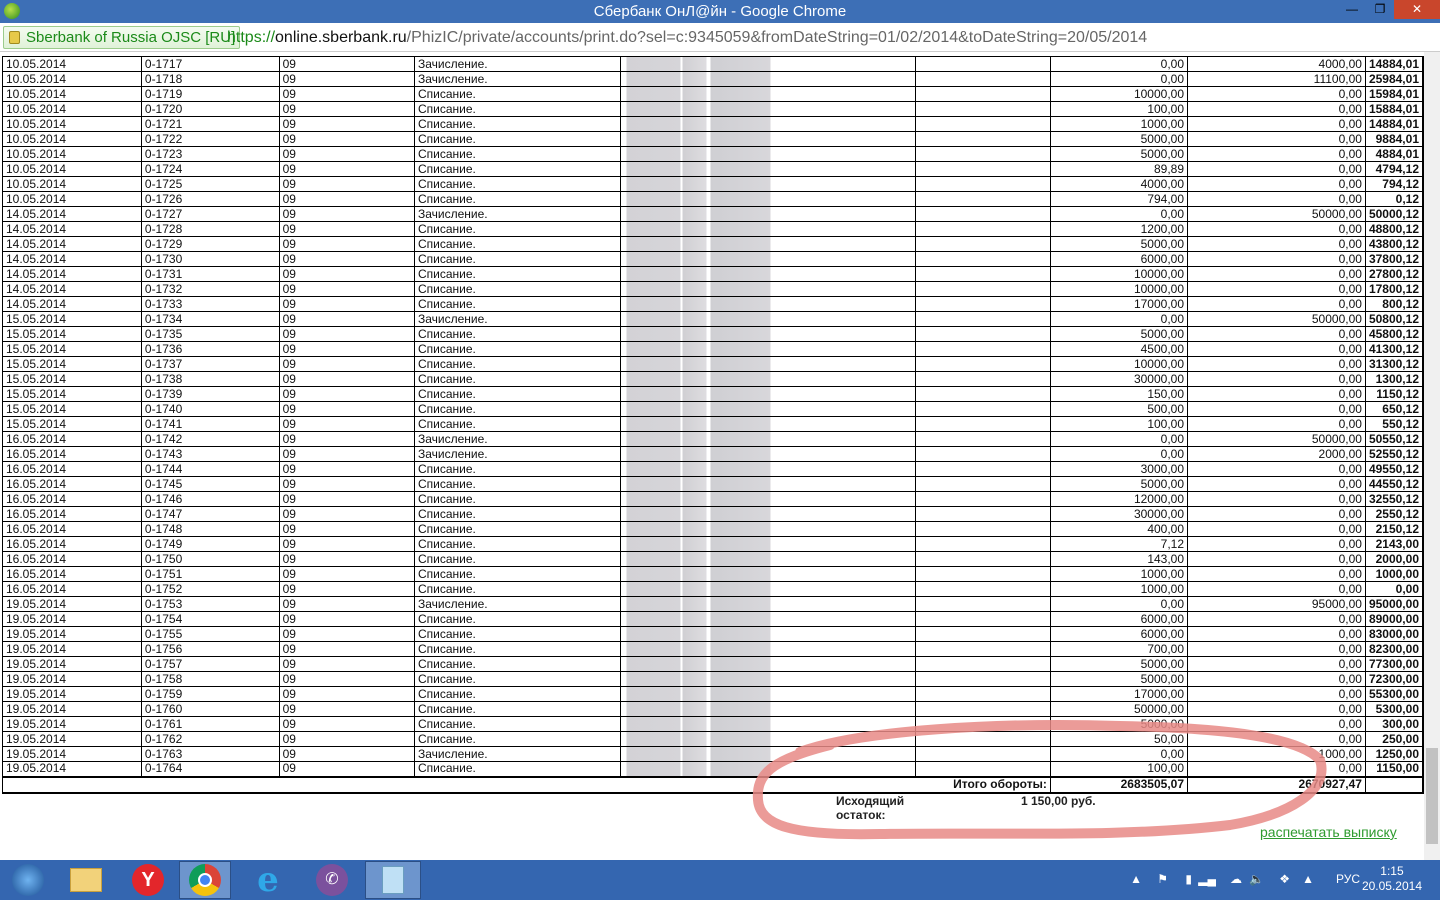  Describe the element at coordinates (1136, 879) in the screenshot. I see `show-hidden-icons-button: ▲` at that location.